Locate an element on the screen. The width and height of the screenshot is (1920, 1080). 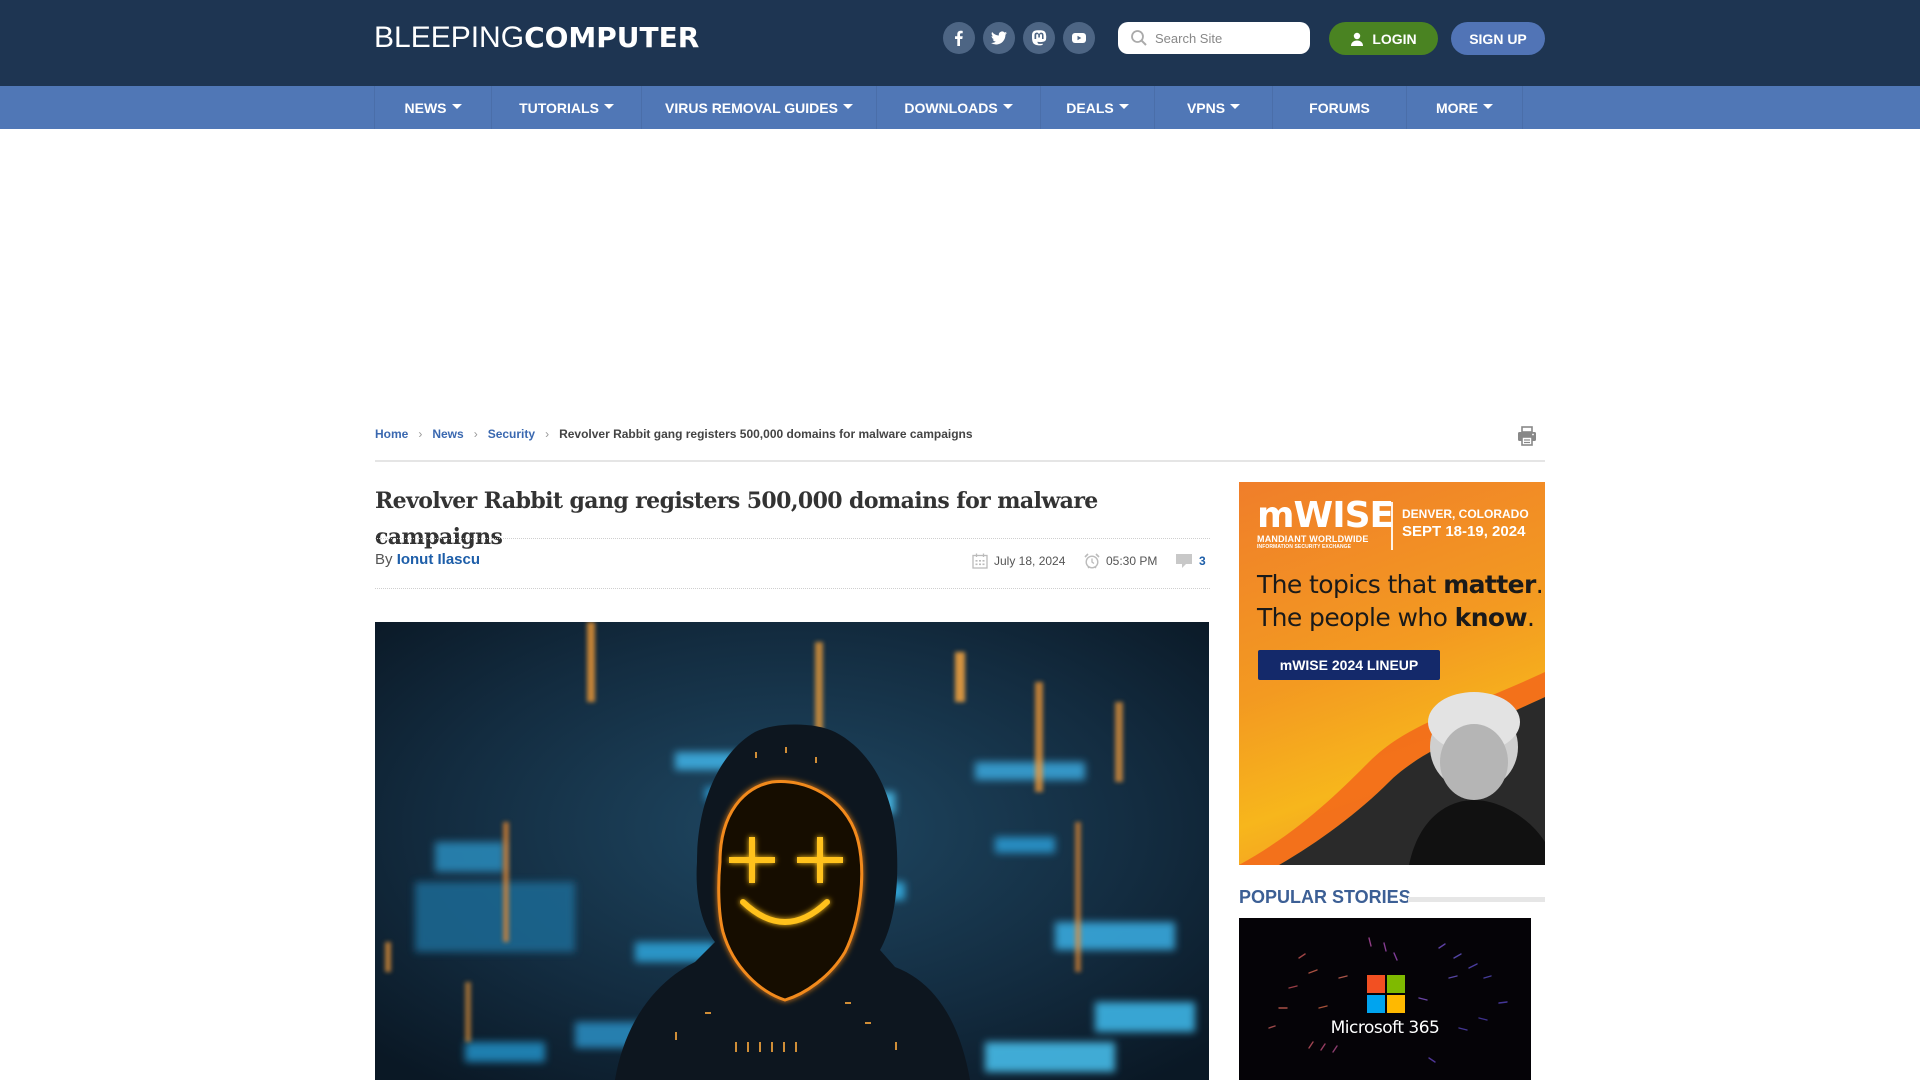
search-icon is located at coordinates (1139, 38).